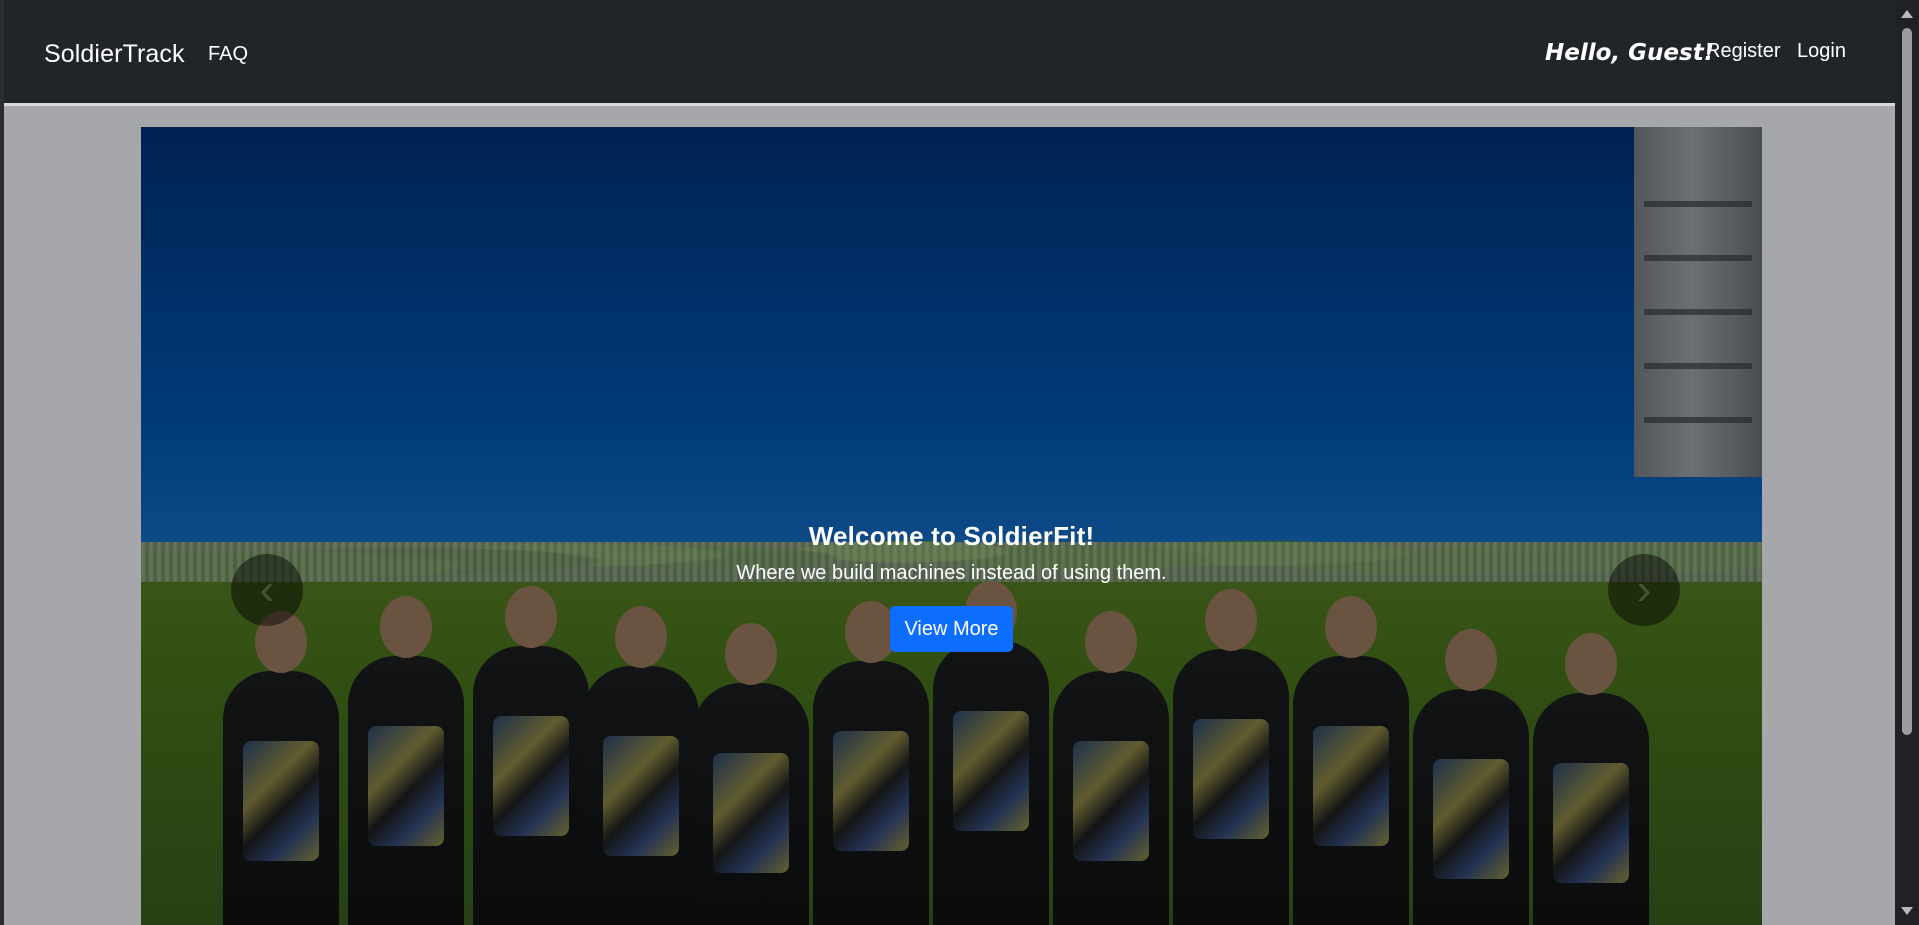 The height and width of the screenshot is (925, 1919). What do you see at coordinates (228, 54) in the screenshot?
I see `faq-link: FAQ` at bounding box center [228, 54].